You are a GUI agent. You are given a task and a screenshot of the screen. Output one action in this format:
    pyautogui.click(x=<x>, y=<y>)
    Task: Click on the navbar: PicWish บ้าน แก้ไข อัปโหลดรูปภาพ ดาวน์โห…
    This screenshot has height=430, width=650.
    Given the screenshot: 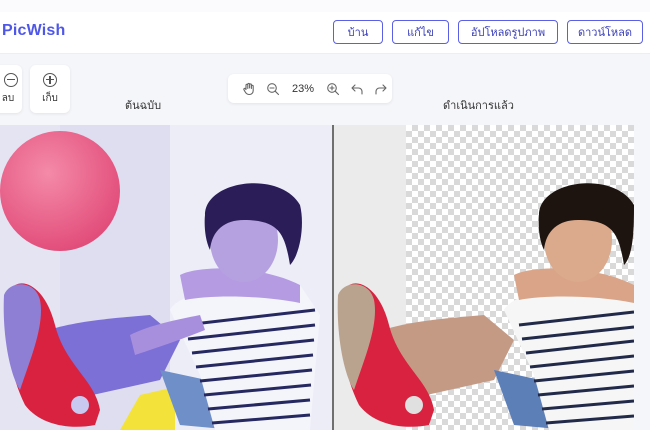 What is the action you would take?
    pyautogui.click(x=325, y=33)
    